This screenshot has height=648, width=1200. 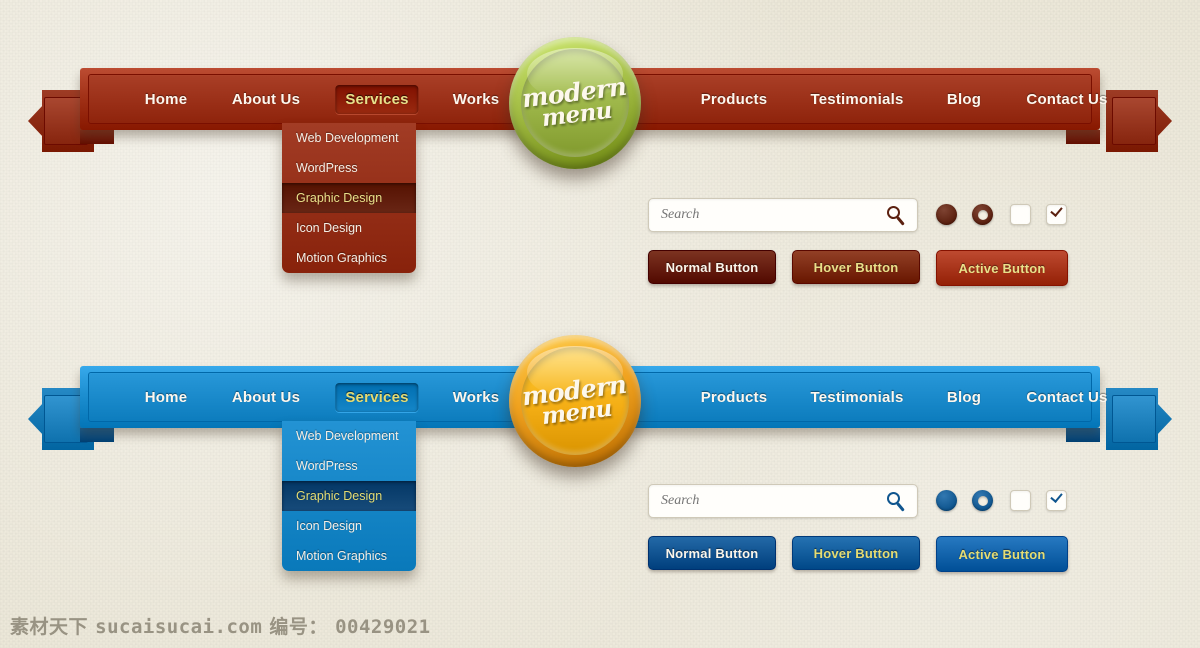 I want to click on watermark-id-value: 00429021, so click(x=383, y=627).